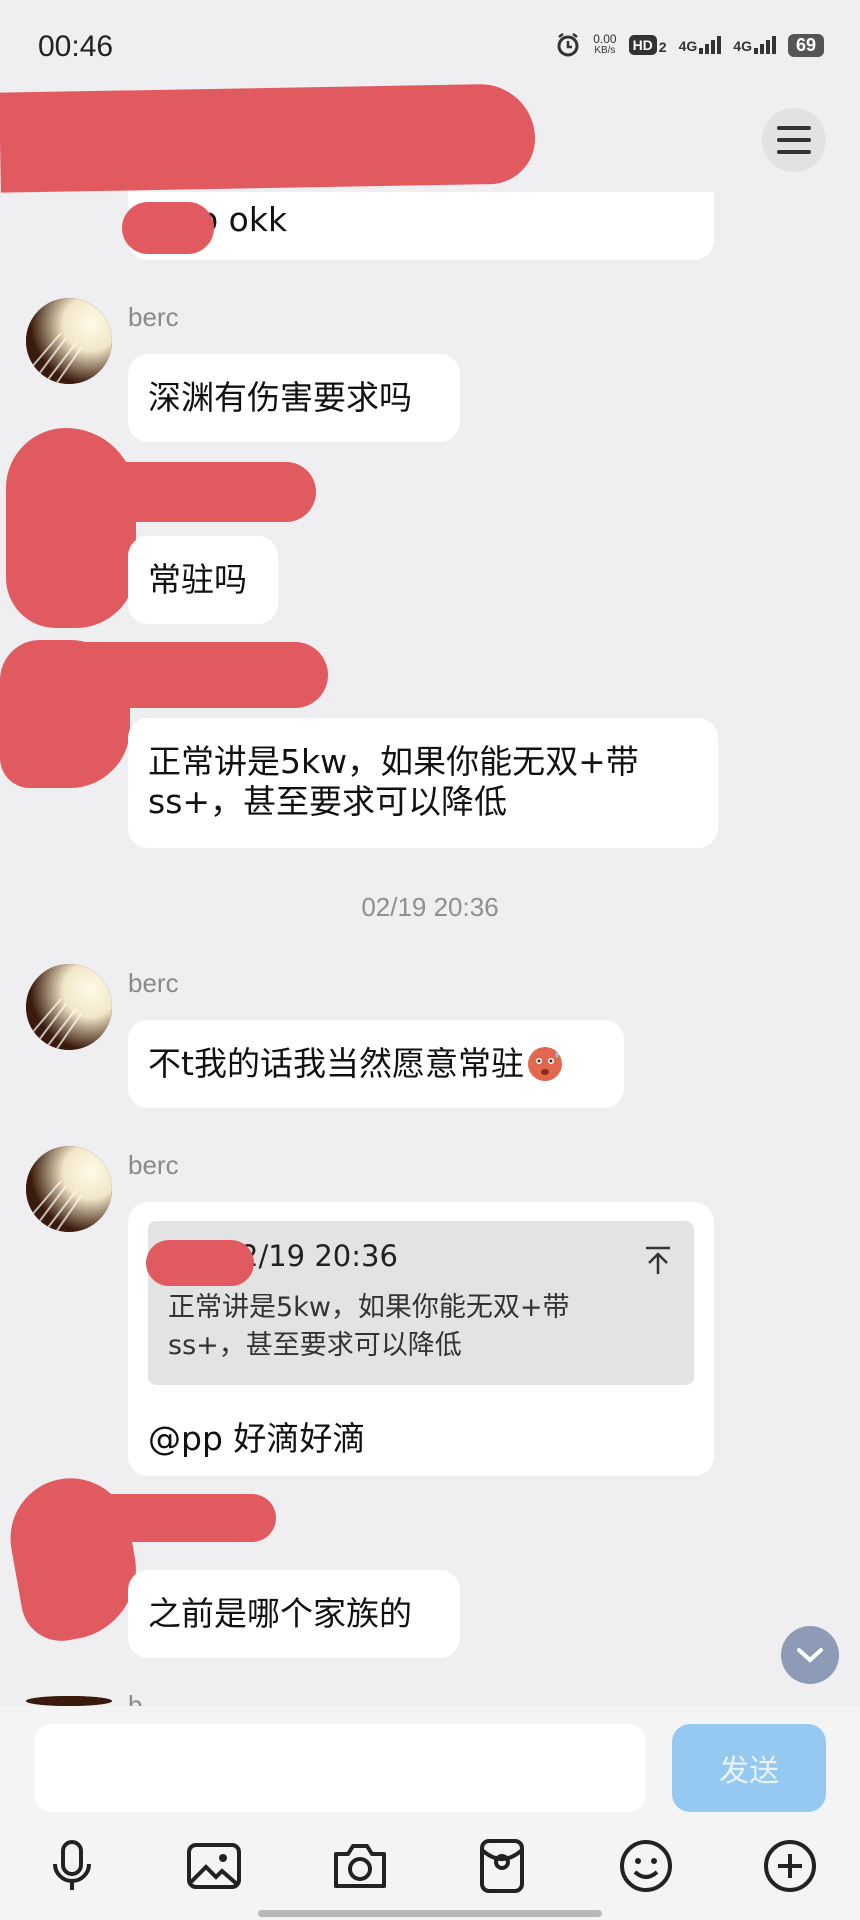 The height and width of the screenshot is (1920, 860). I want to click on network-speed: 0.00 KB/s, so click(605, 44).